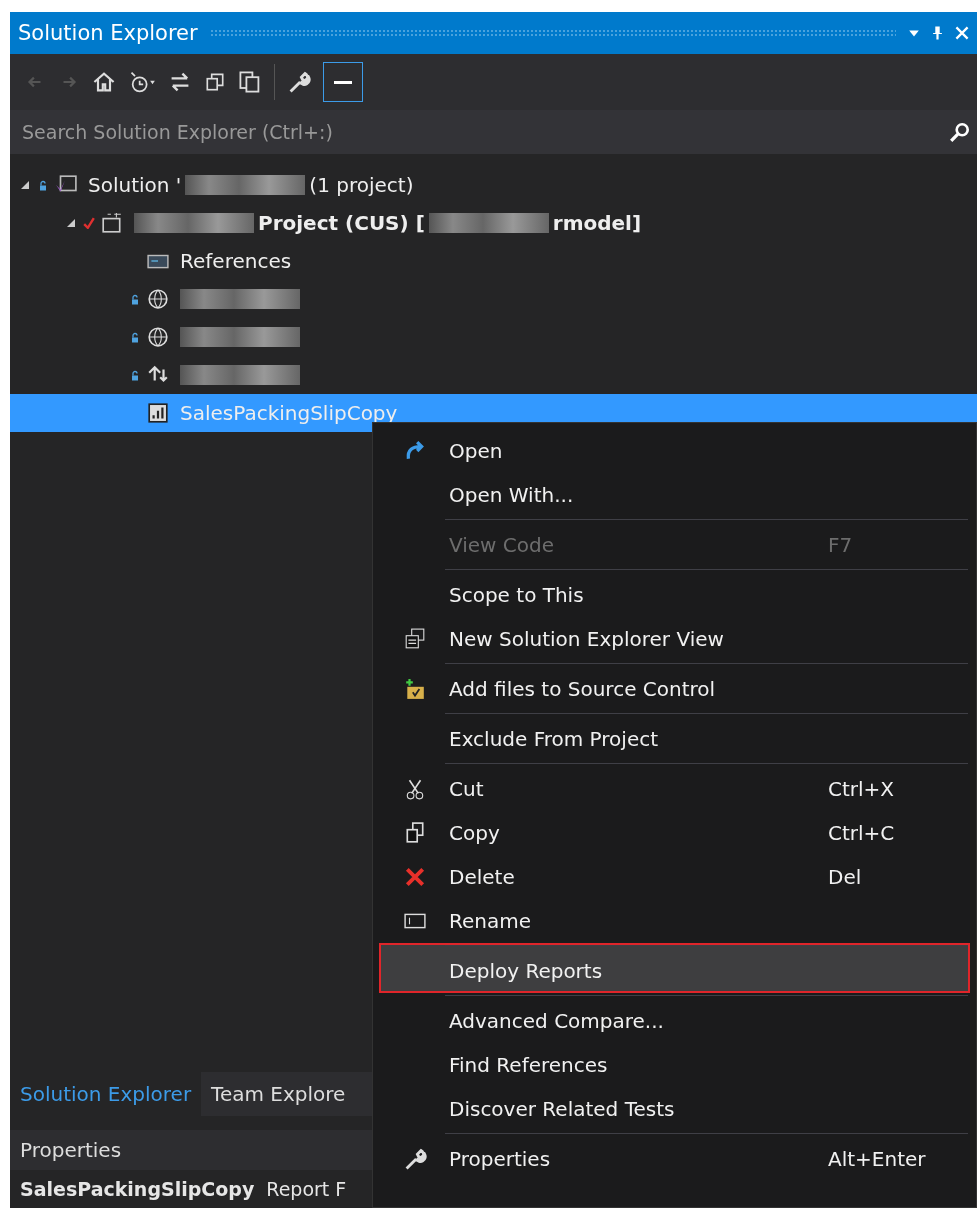 Image resolution: width=977 pixels, height=1208 pixels. I want to click on tree-item-label: Solution ', so click(135, 185).